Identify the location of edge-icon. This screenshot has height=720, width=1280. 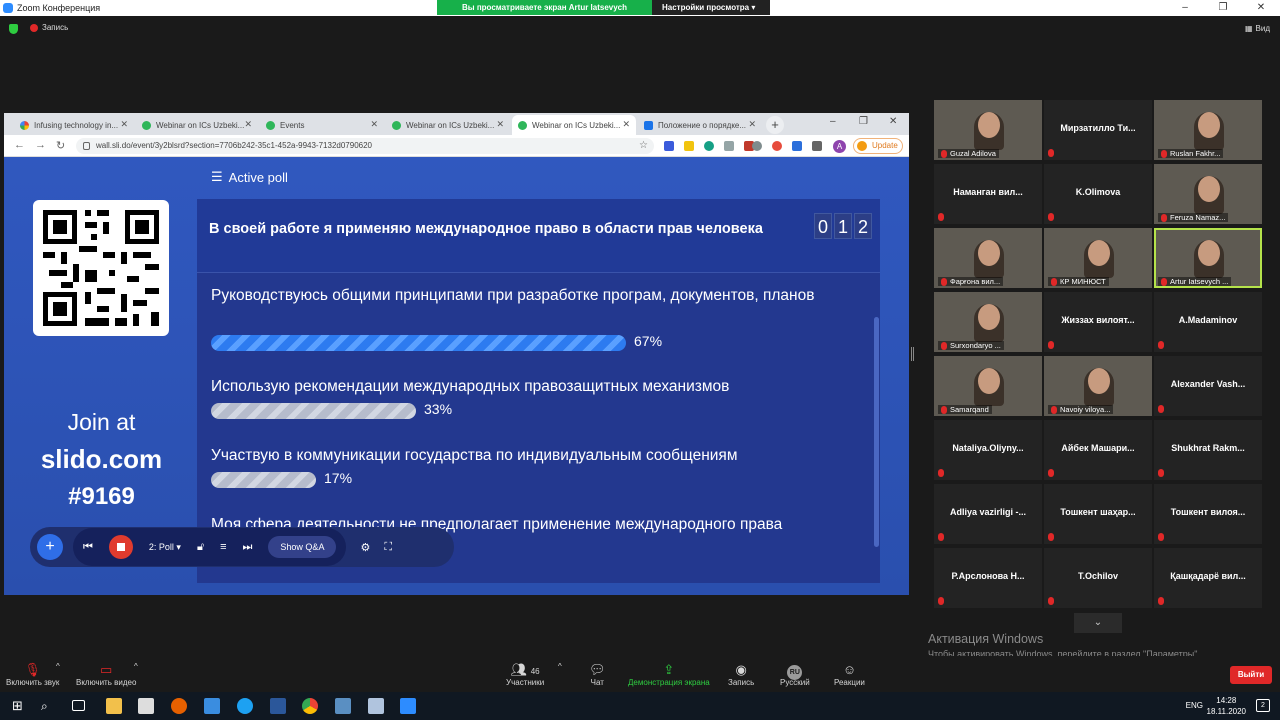
(245, 706).